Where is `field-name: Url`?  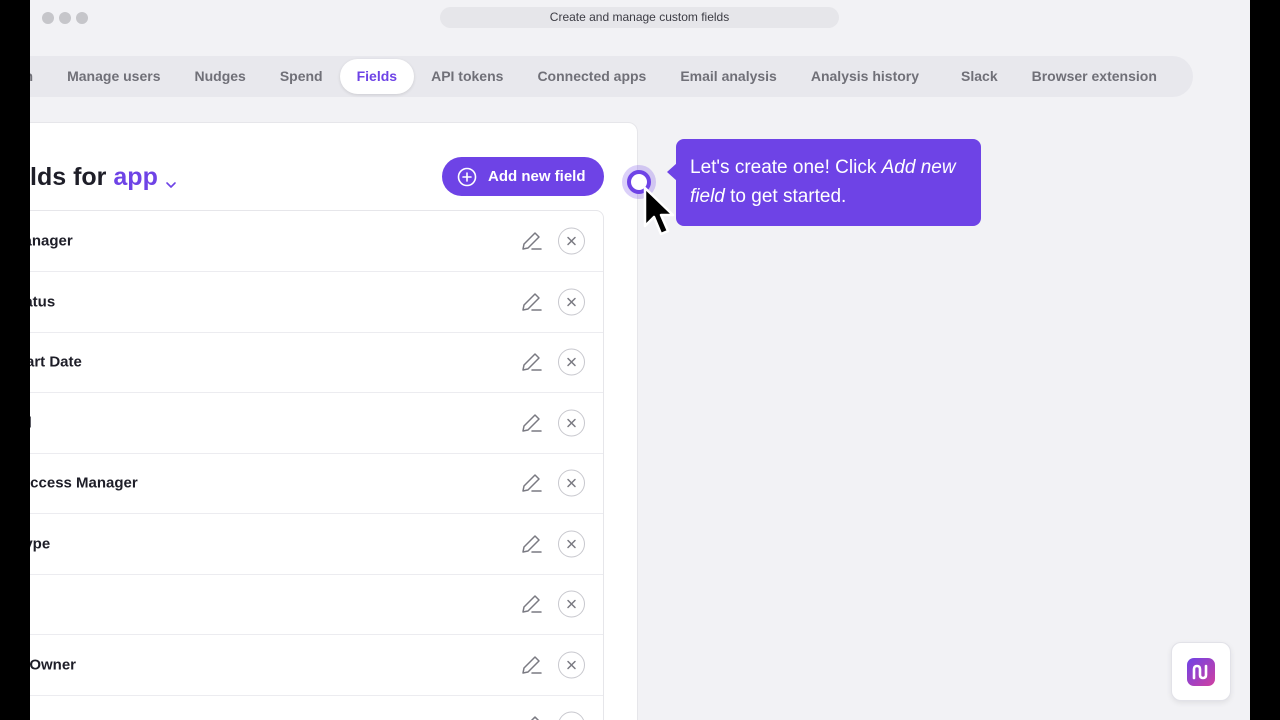 field-name: Url is located at coordinates (31, 422).